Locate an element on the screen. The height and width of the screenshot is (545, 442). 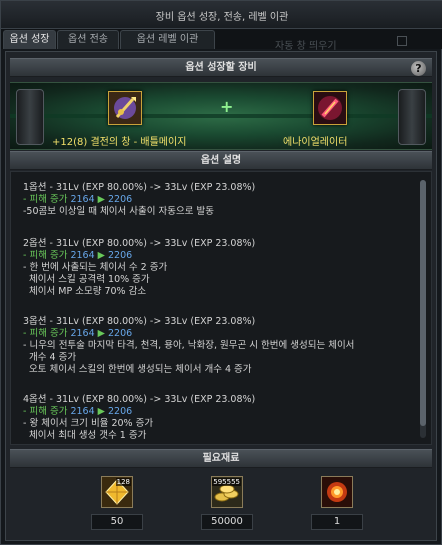
option-effect-line: 개수 4 증가 is located at coordinates (50, 357).